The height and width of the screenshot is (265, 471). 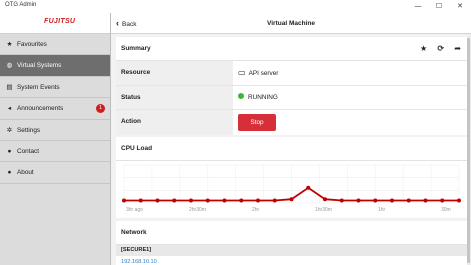 What do you see at coordinates (129, 24) in the screenshot?
I see `back-label: Back` at bounding box center [129, 24].